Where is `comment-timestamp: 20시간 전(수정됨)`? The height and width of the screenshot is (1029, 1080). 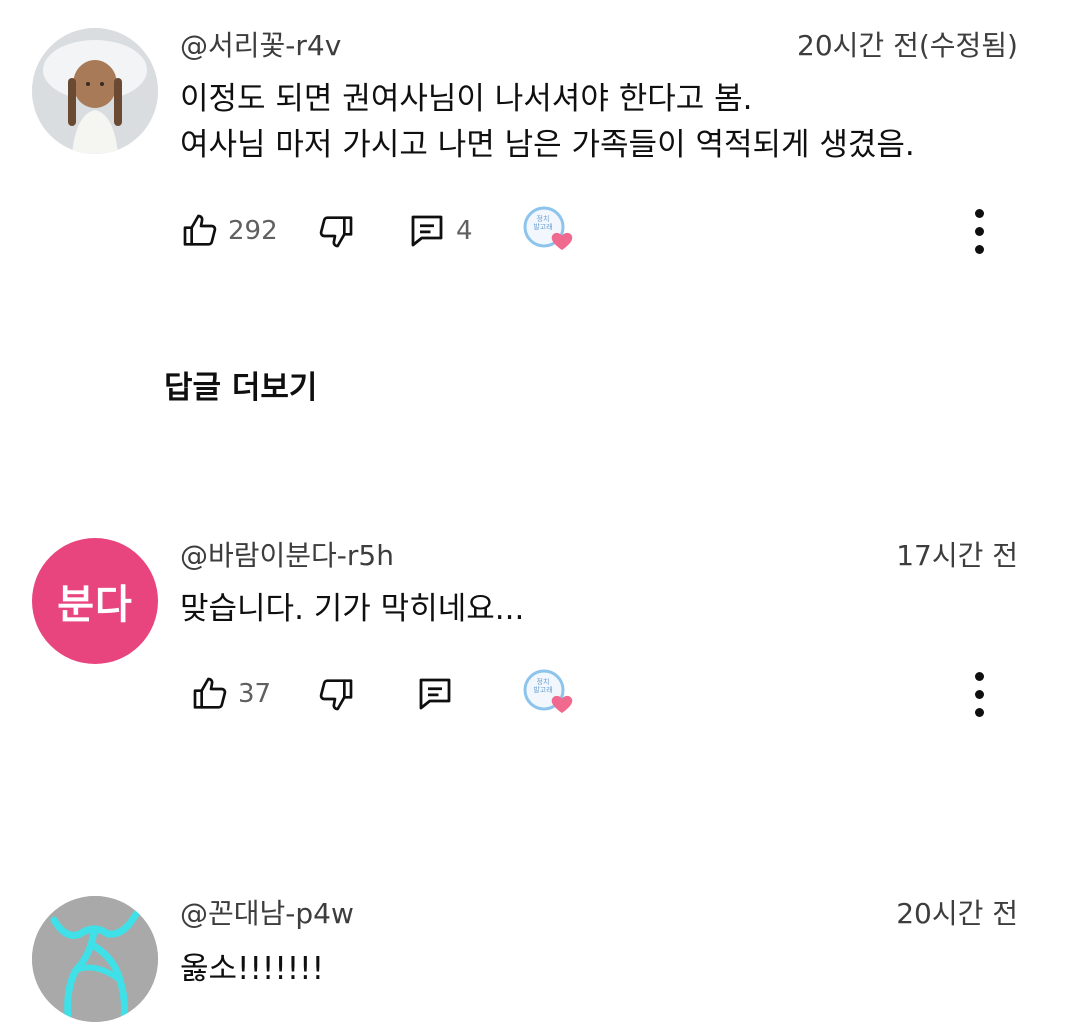
comment-timestamp: 20시간 전(수정됨) is located at coordinates (907, 45).